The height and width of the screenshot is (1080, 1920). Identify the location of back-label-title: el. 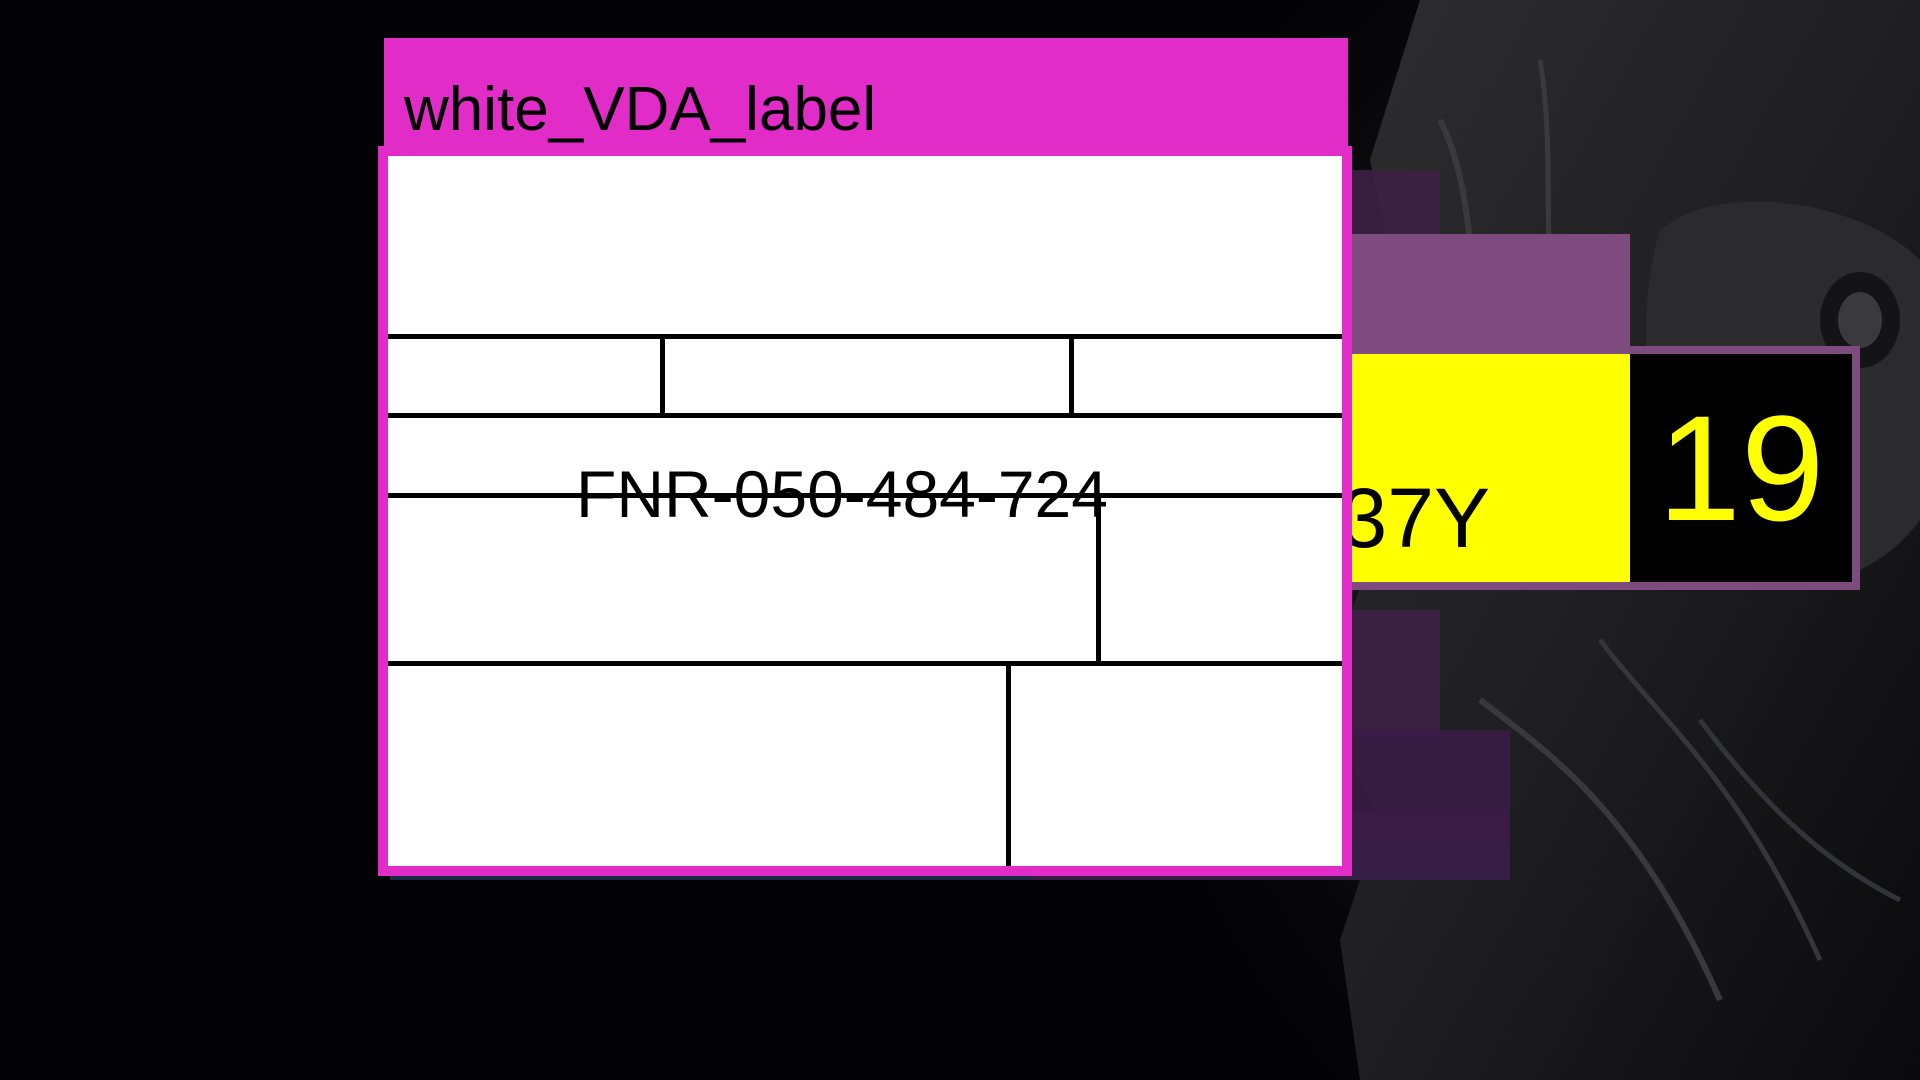
(1470, 303).